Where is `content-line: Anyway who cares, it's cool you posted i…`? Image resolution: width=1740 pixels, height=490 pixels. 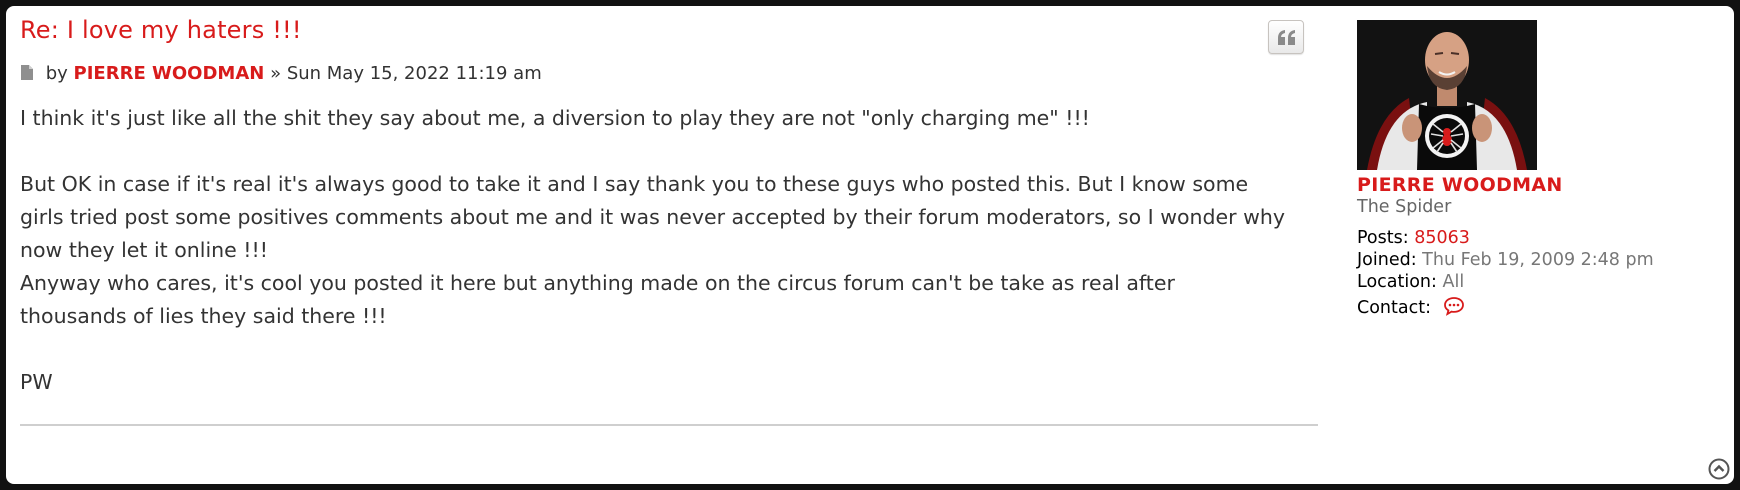 content-line: Anyway who cares, it's cool you posted i… is located at coordinates (597, 283).